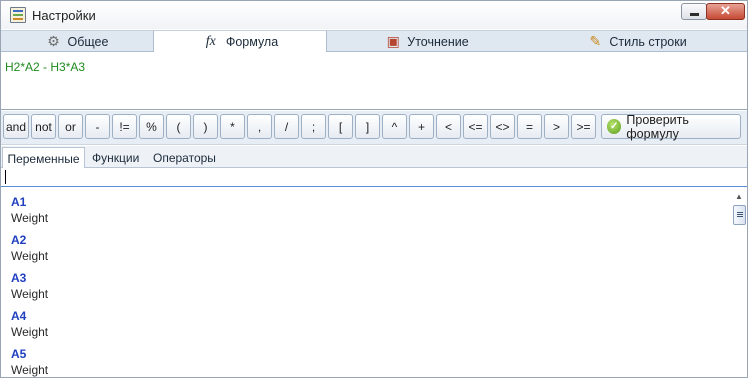  Describe the element at coordinates (475, 126) in the screenshot. I see `operator-button-less-equal: <=` at that location.